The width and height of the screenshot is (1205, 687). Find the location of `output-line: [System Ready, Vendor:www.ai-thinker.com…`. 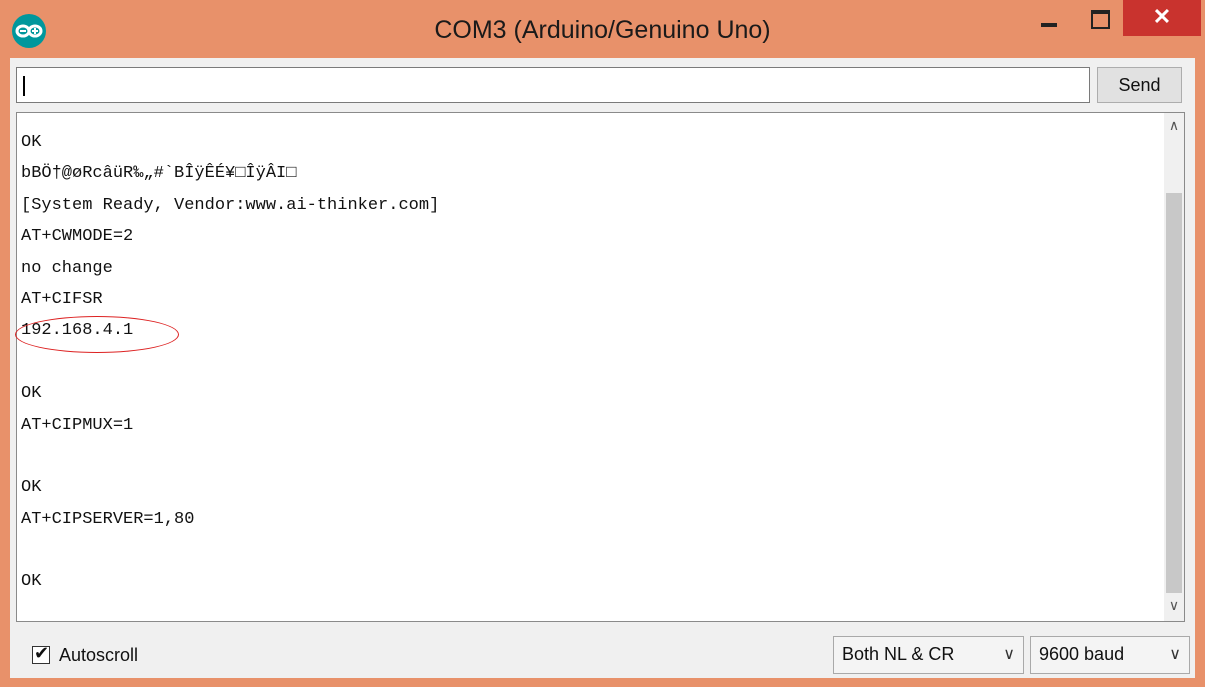

output-line: [System Ready, Vendor:www.ai-thinker.com… is located at coordinates (230, 205).